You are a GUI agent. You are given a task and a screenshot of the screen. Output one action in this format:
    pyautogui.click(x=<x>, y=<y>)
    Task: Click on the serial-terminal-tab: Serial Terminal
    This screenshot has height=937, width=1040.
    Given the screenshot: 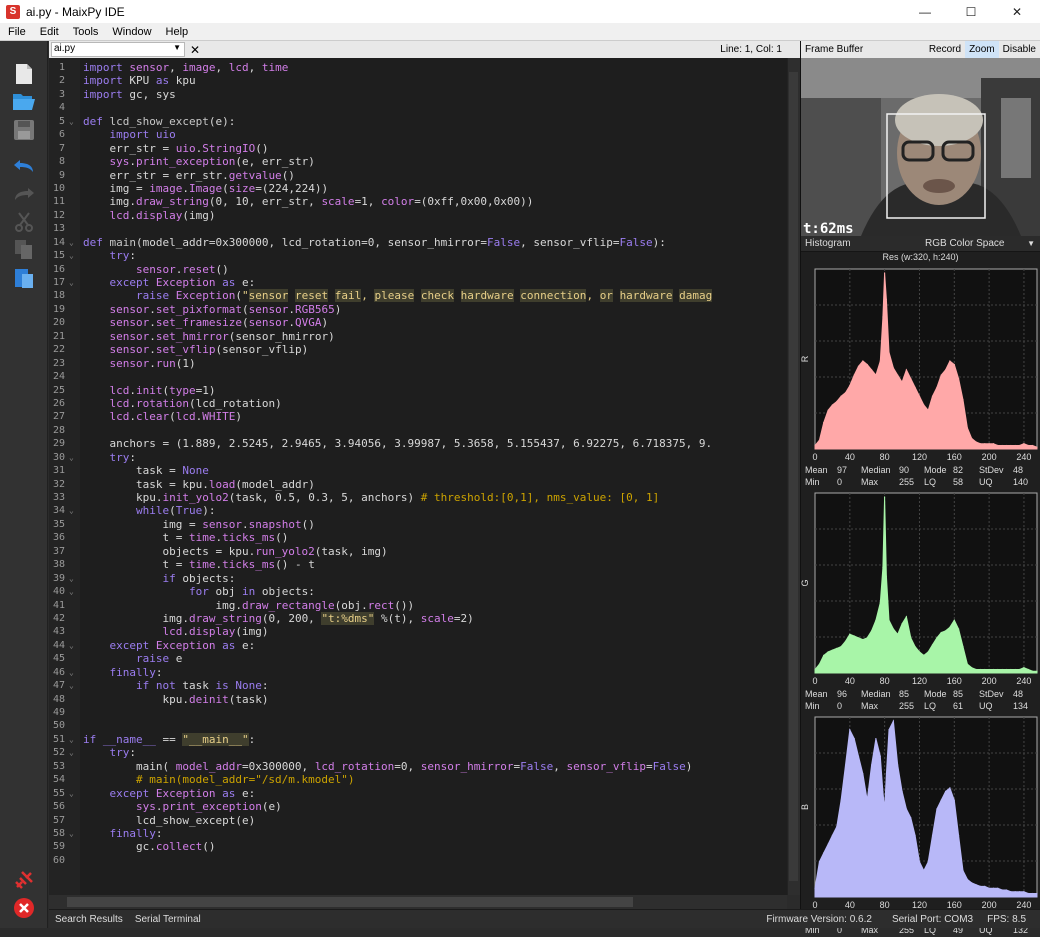 What is the action you would take?
    pyautogui.click(x=168, y=919)
    